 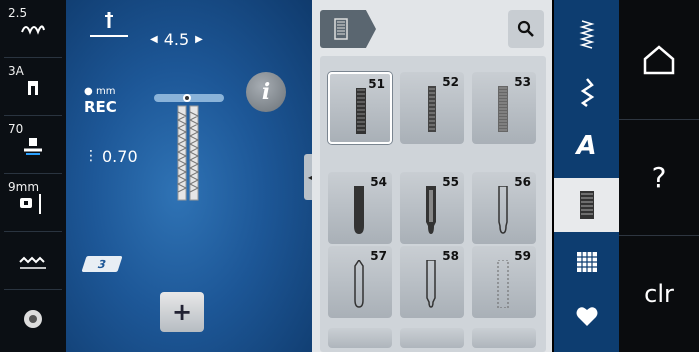 I want to click on category-breadcrumb, so click(x=348, y=29).